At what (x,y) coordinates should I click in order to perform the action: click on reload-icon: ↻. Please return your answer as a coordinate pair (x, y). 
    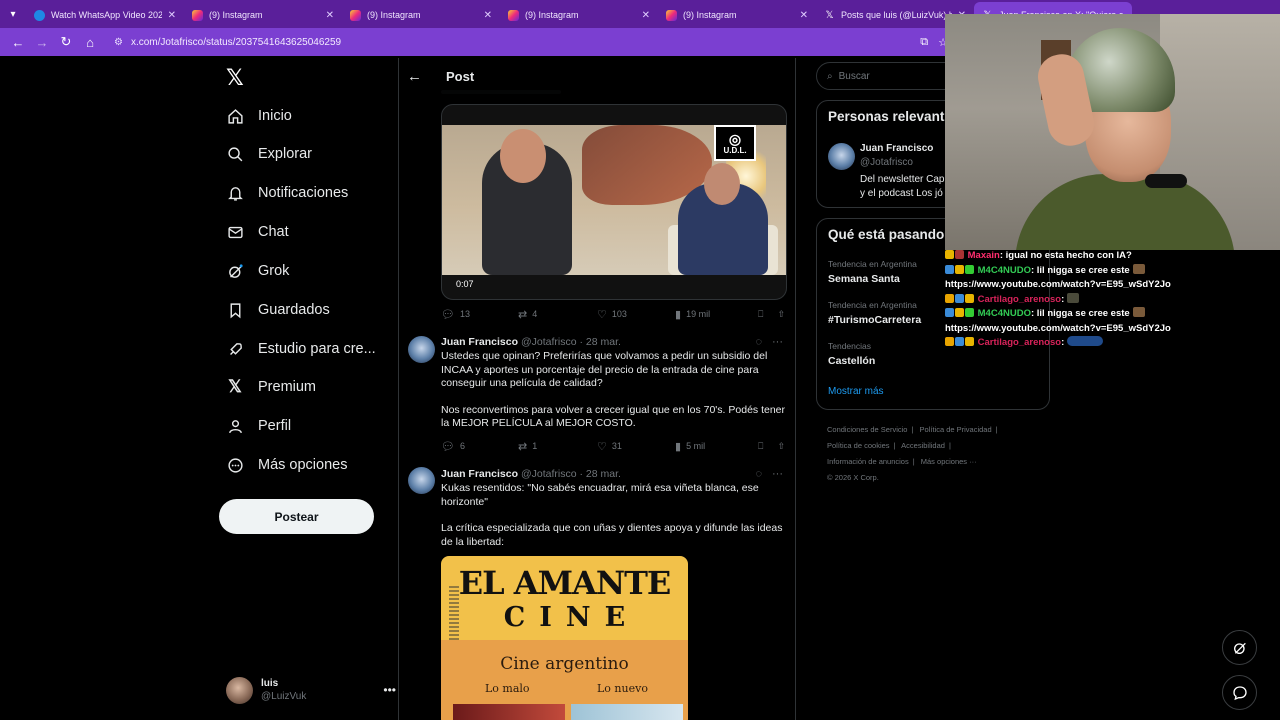
    Looking at the image, I should click on (66, 42).